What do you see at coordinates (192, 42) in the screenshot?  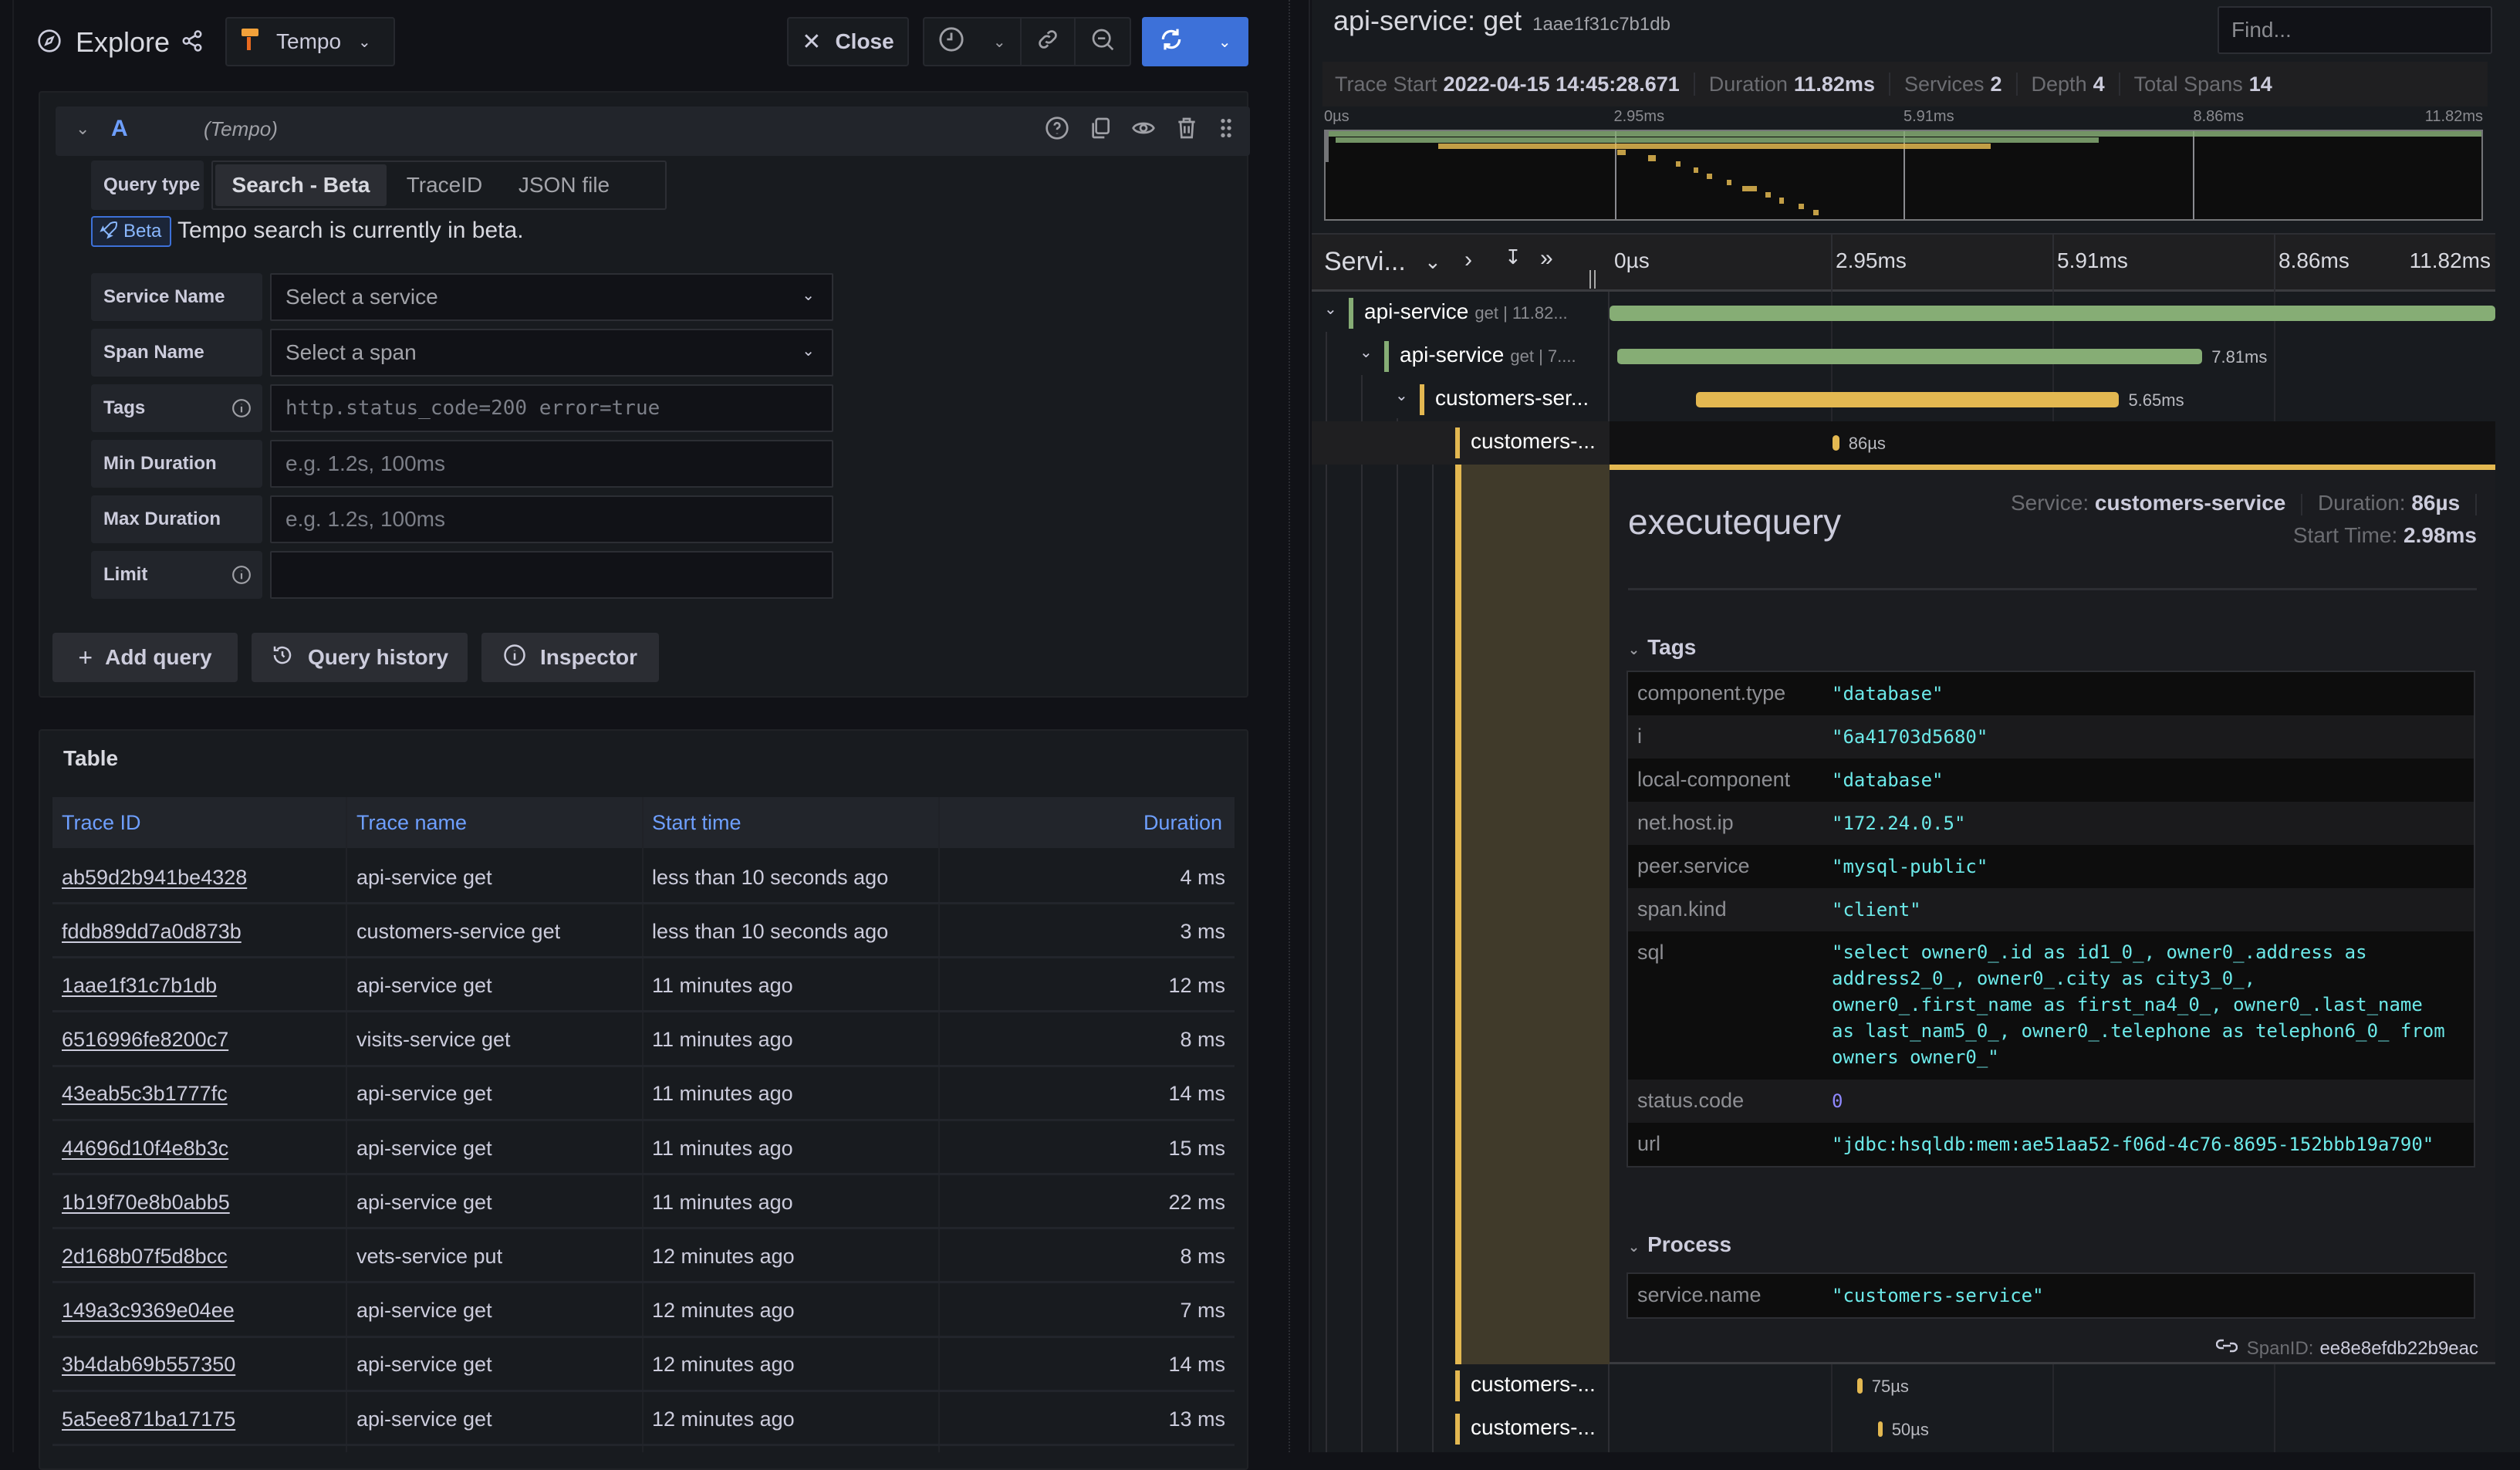 I see `share-icon` at bounding box center [192, 42].